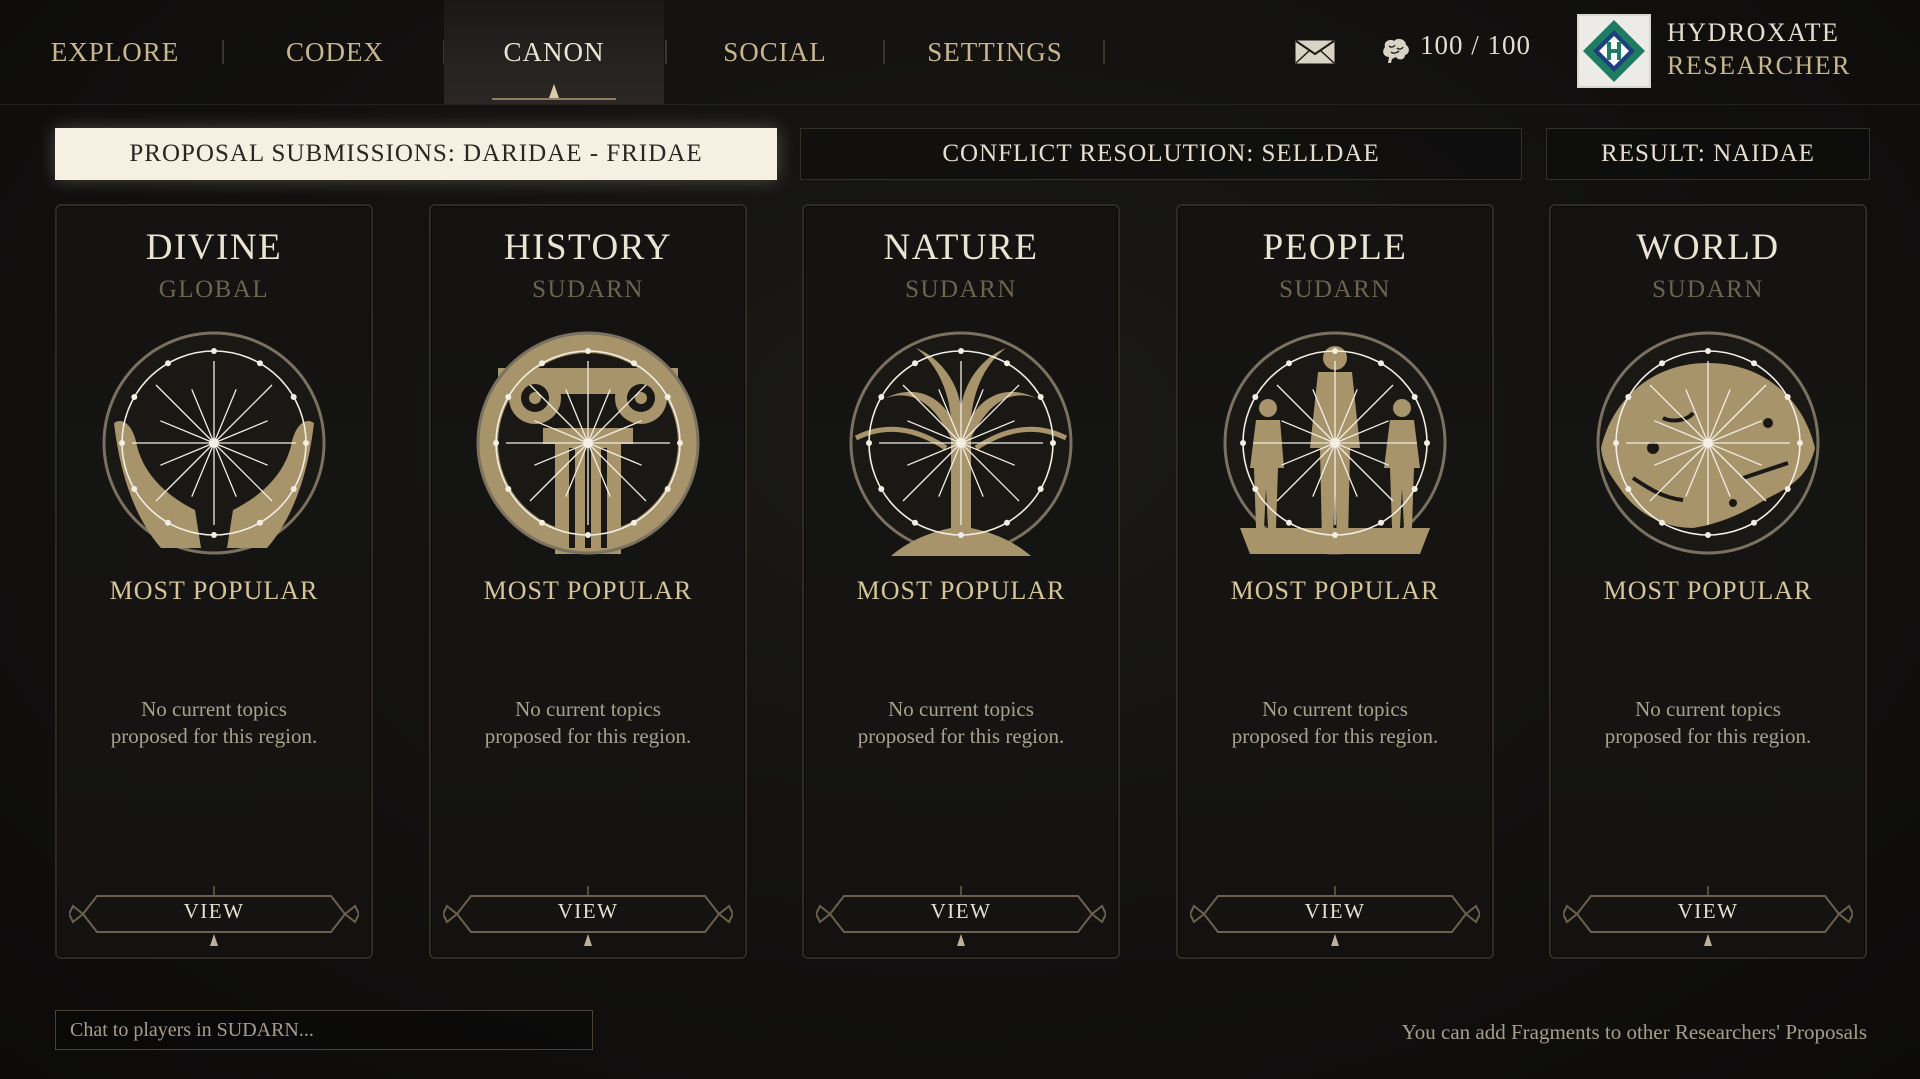 This screenshot has width=1920, height=1079. What do you see at coordinates (1708, 247) in the screenshot?
I see `card-title: WORLD` at bounding box center [1708, 247].